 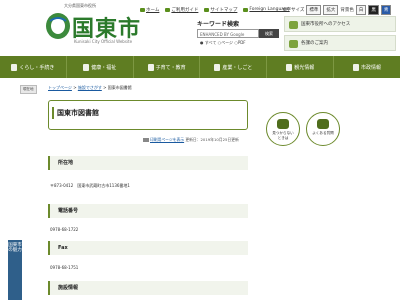 What do you see at coordinates (28, 89) in the screenshot?
I see `current-location-tag: 現在地` at bounding box center [28, 89].